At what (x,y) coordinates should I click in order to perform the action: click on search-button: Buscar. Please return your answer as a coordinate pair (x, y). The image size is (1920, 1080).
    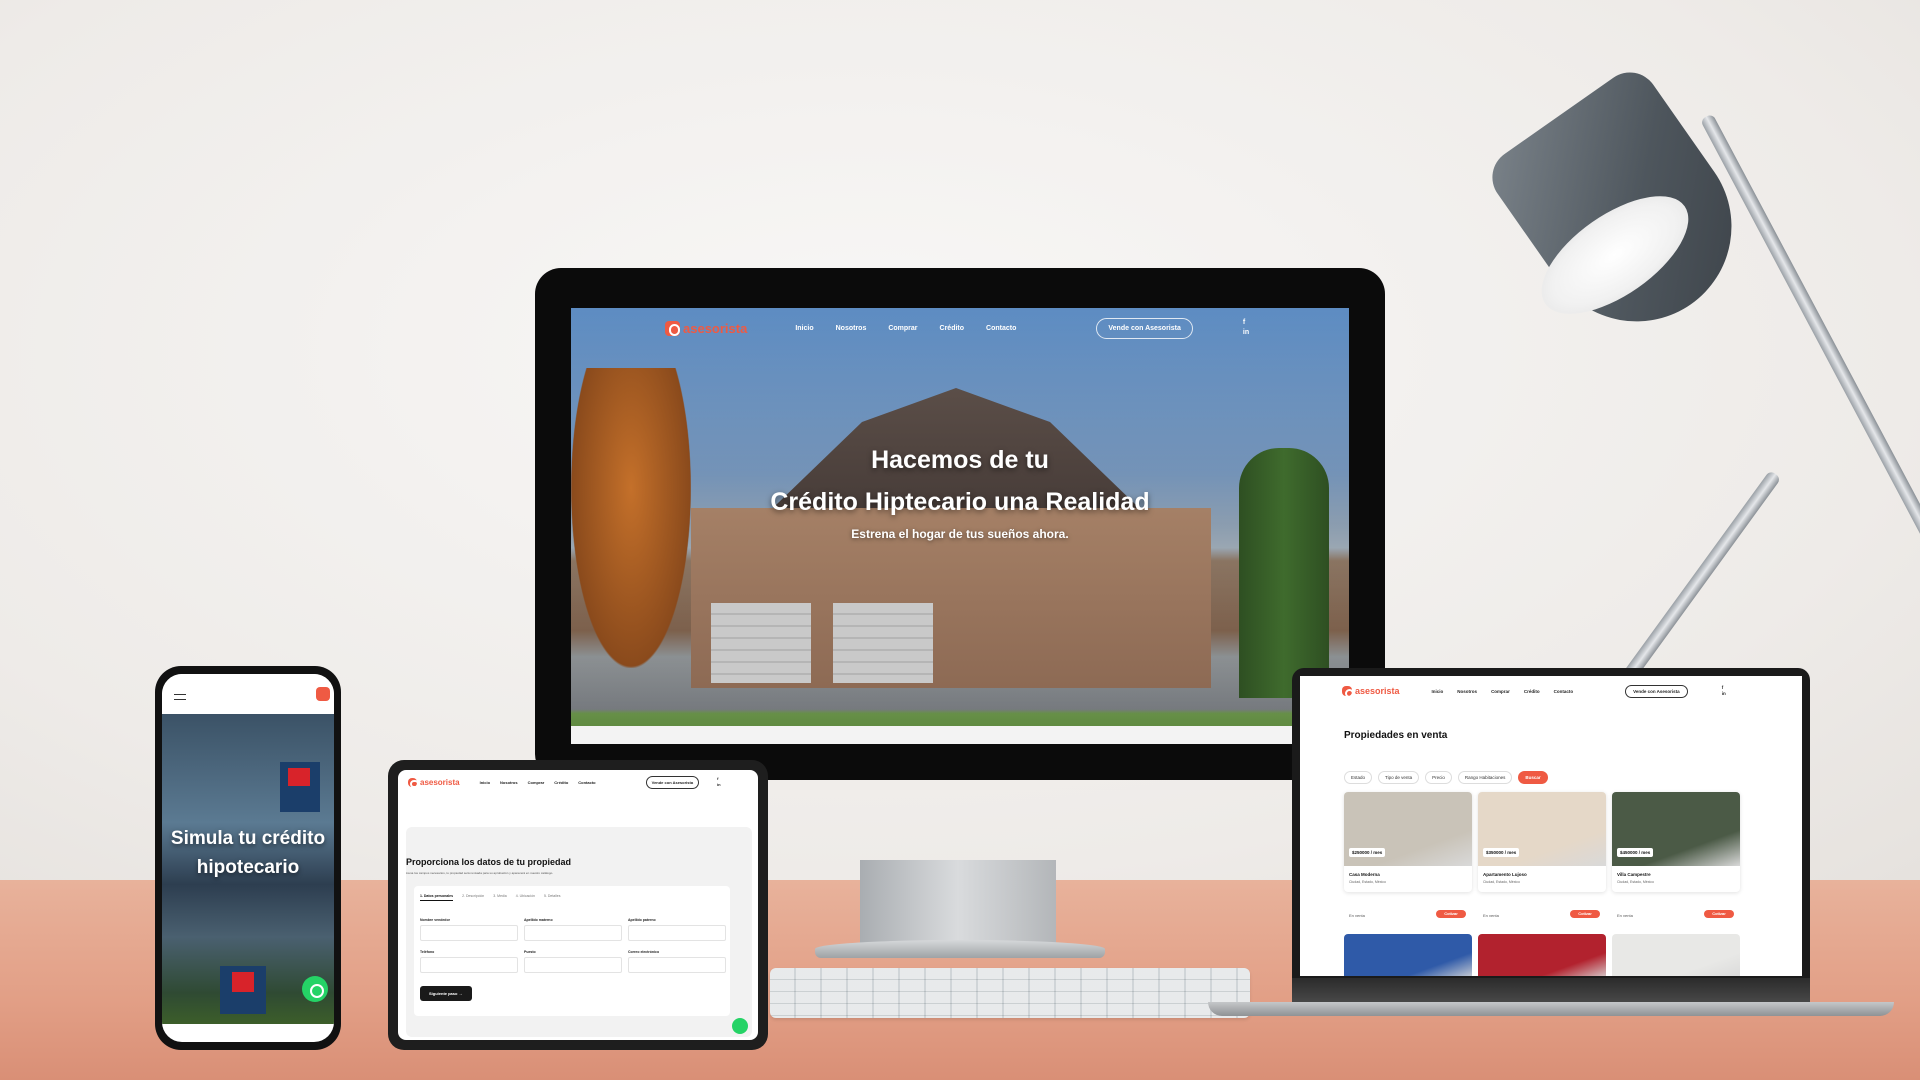
    Looking at the image, I should click on (1533, 777).